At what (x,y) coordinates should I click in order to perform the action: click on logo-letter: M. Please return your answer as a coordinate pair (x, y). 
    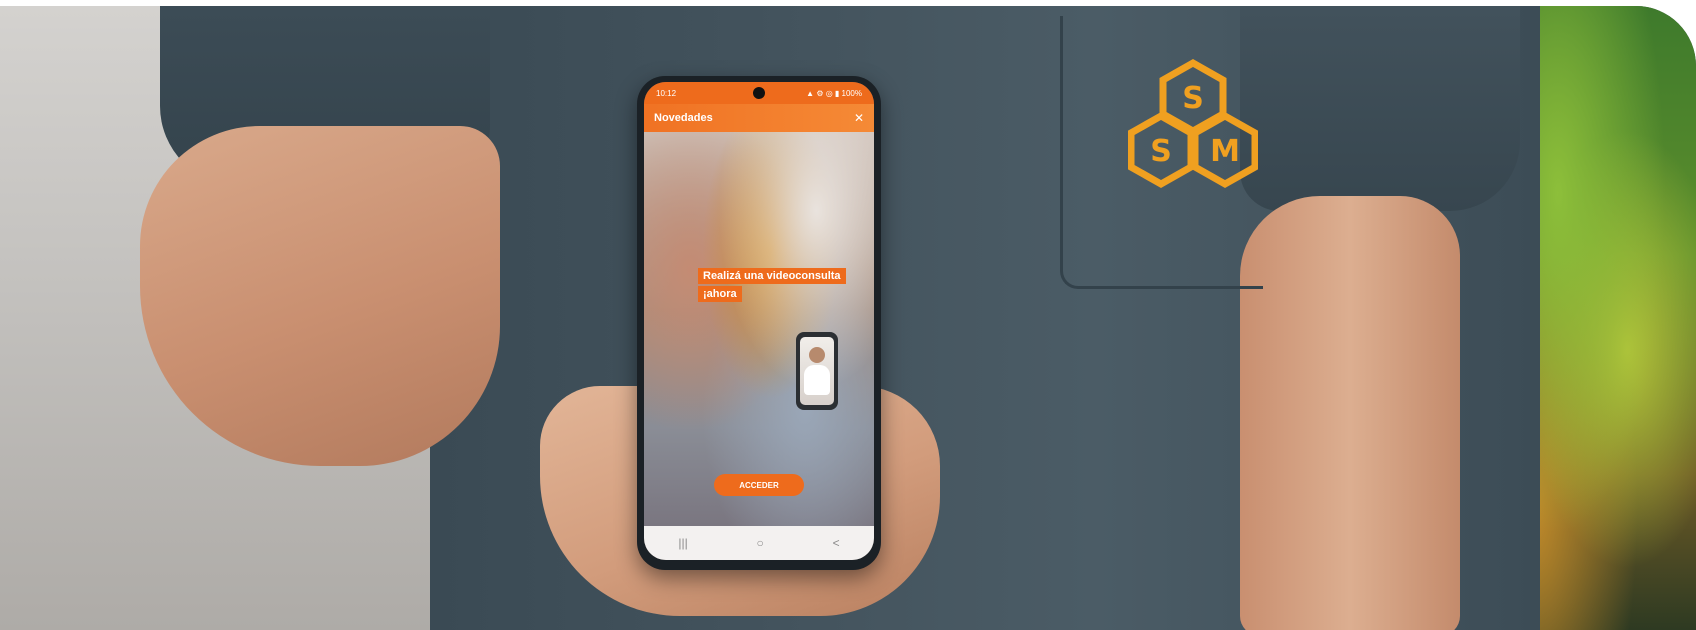
    Looking at the image, I should click on (1225, 151).